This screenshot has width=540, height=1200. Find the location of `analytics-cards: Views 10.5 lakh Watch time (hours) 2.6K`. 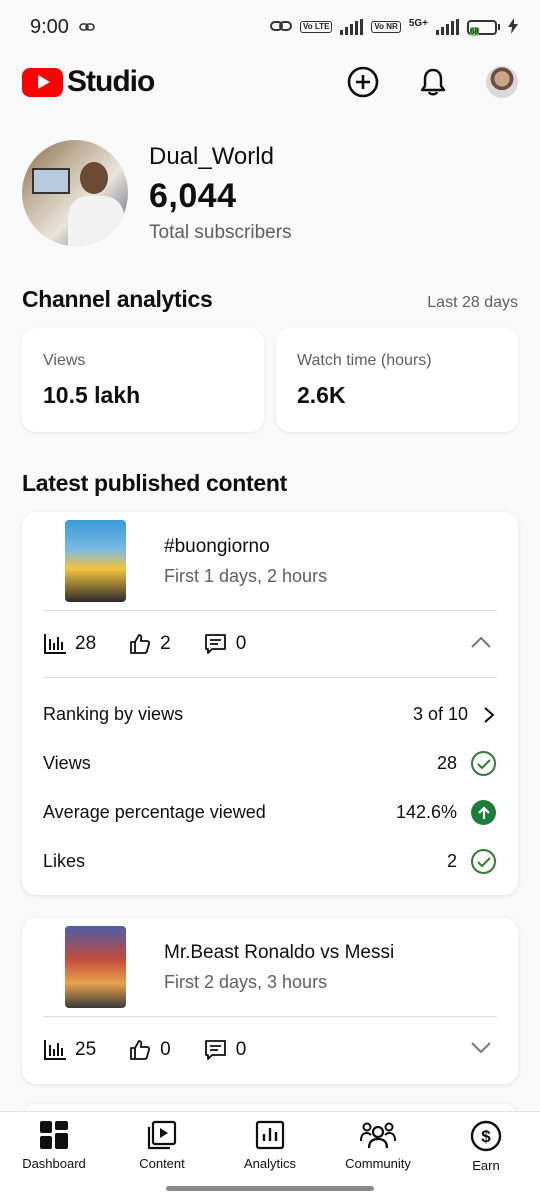

analytics-cards: Views 10.5 lakh Watch time (hours) 2.6K is located at coordinates (270, 380).